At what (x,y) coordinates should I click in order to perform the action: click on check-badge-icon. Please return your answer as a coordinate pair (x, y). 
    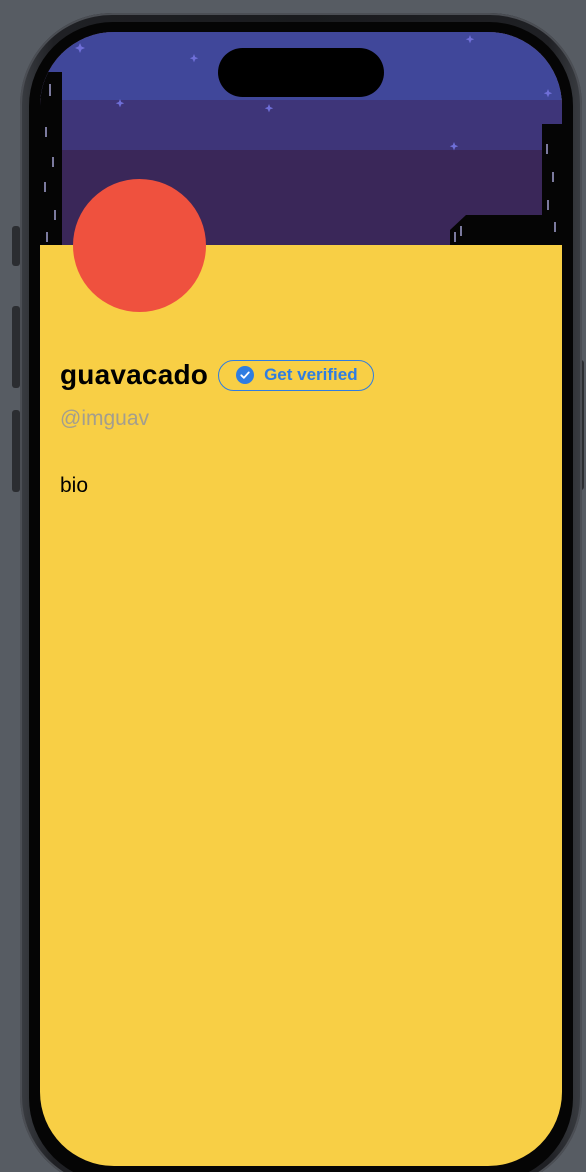
    Looking at the image, I should click on (245, 375).